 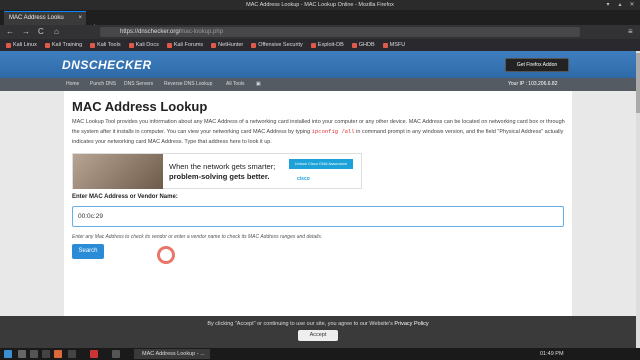 I want to click on menu-home: Home, so click(x=72, y=84).